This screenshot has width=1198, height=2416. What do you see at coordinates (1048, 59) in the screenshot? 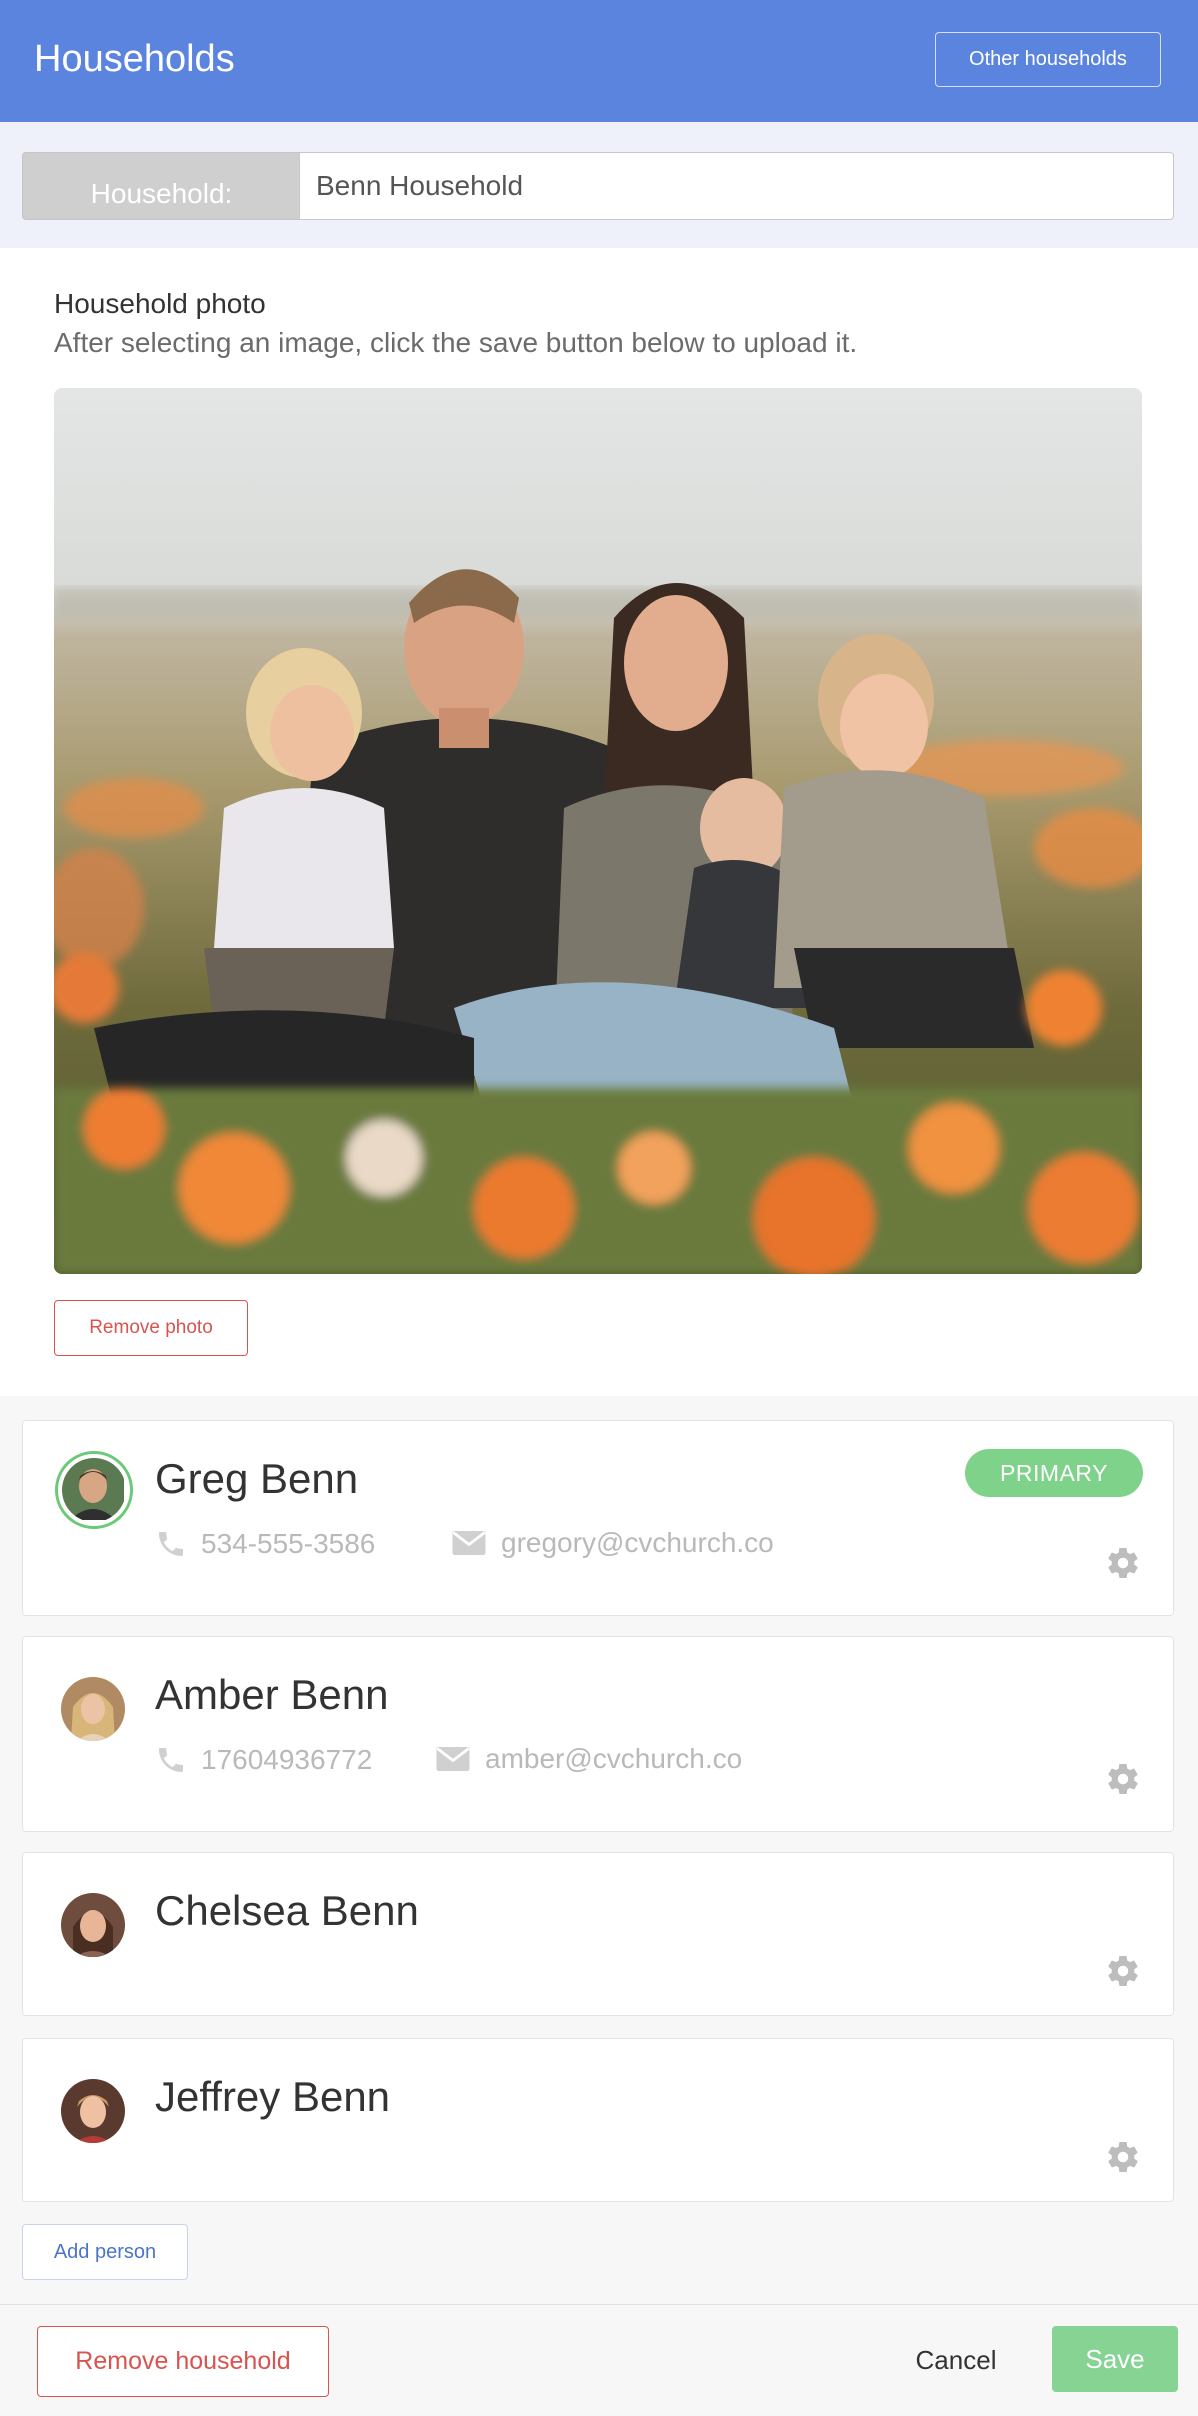
I see `other-households-button: Other households` at bounding box center [1048, 59].